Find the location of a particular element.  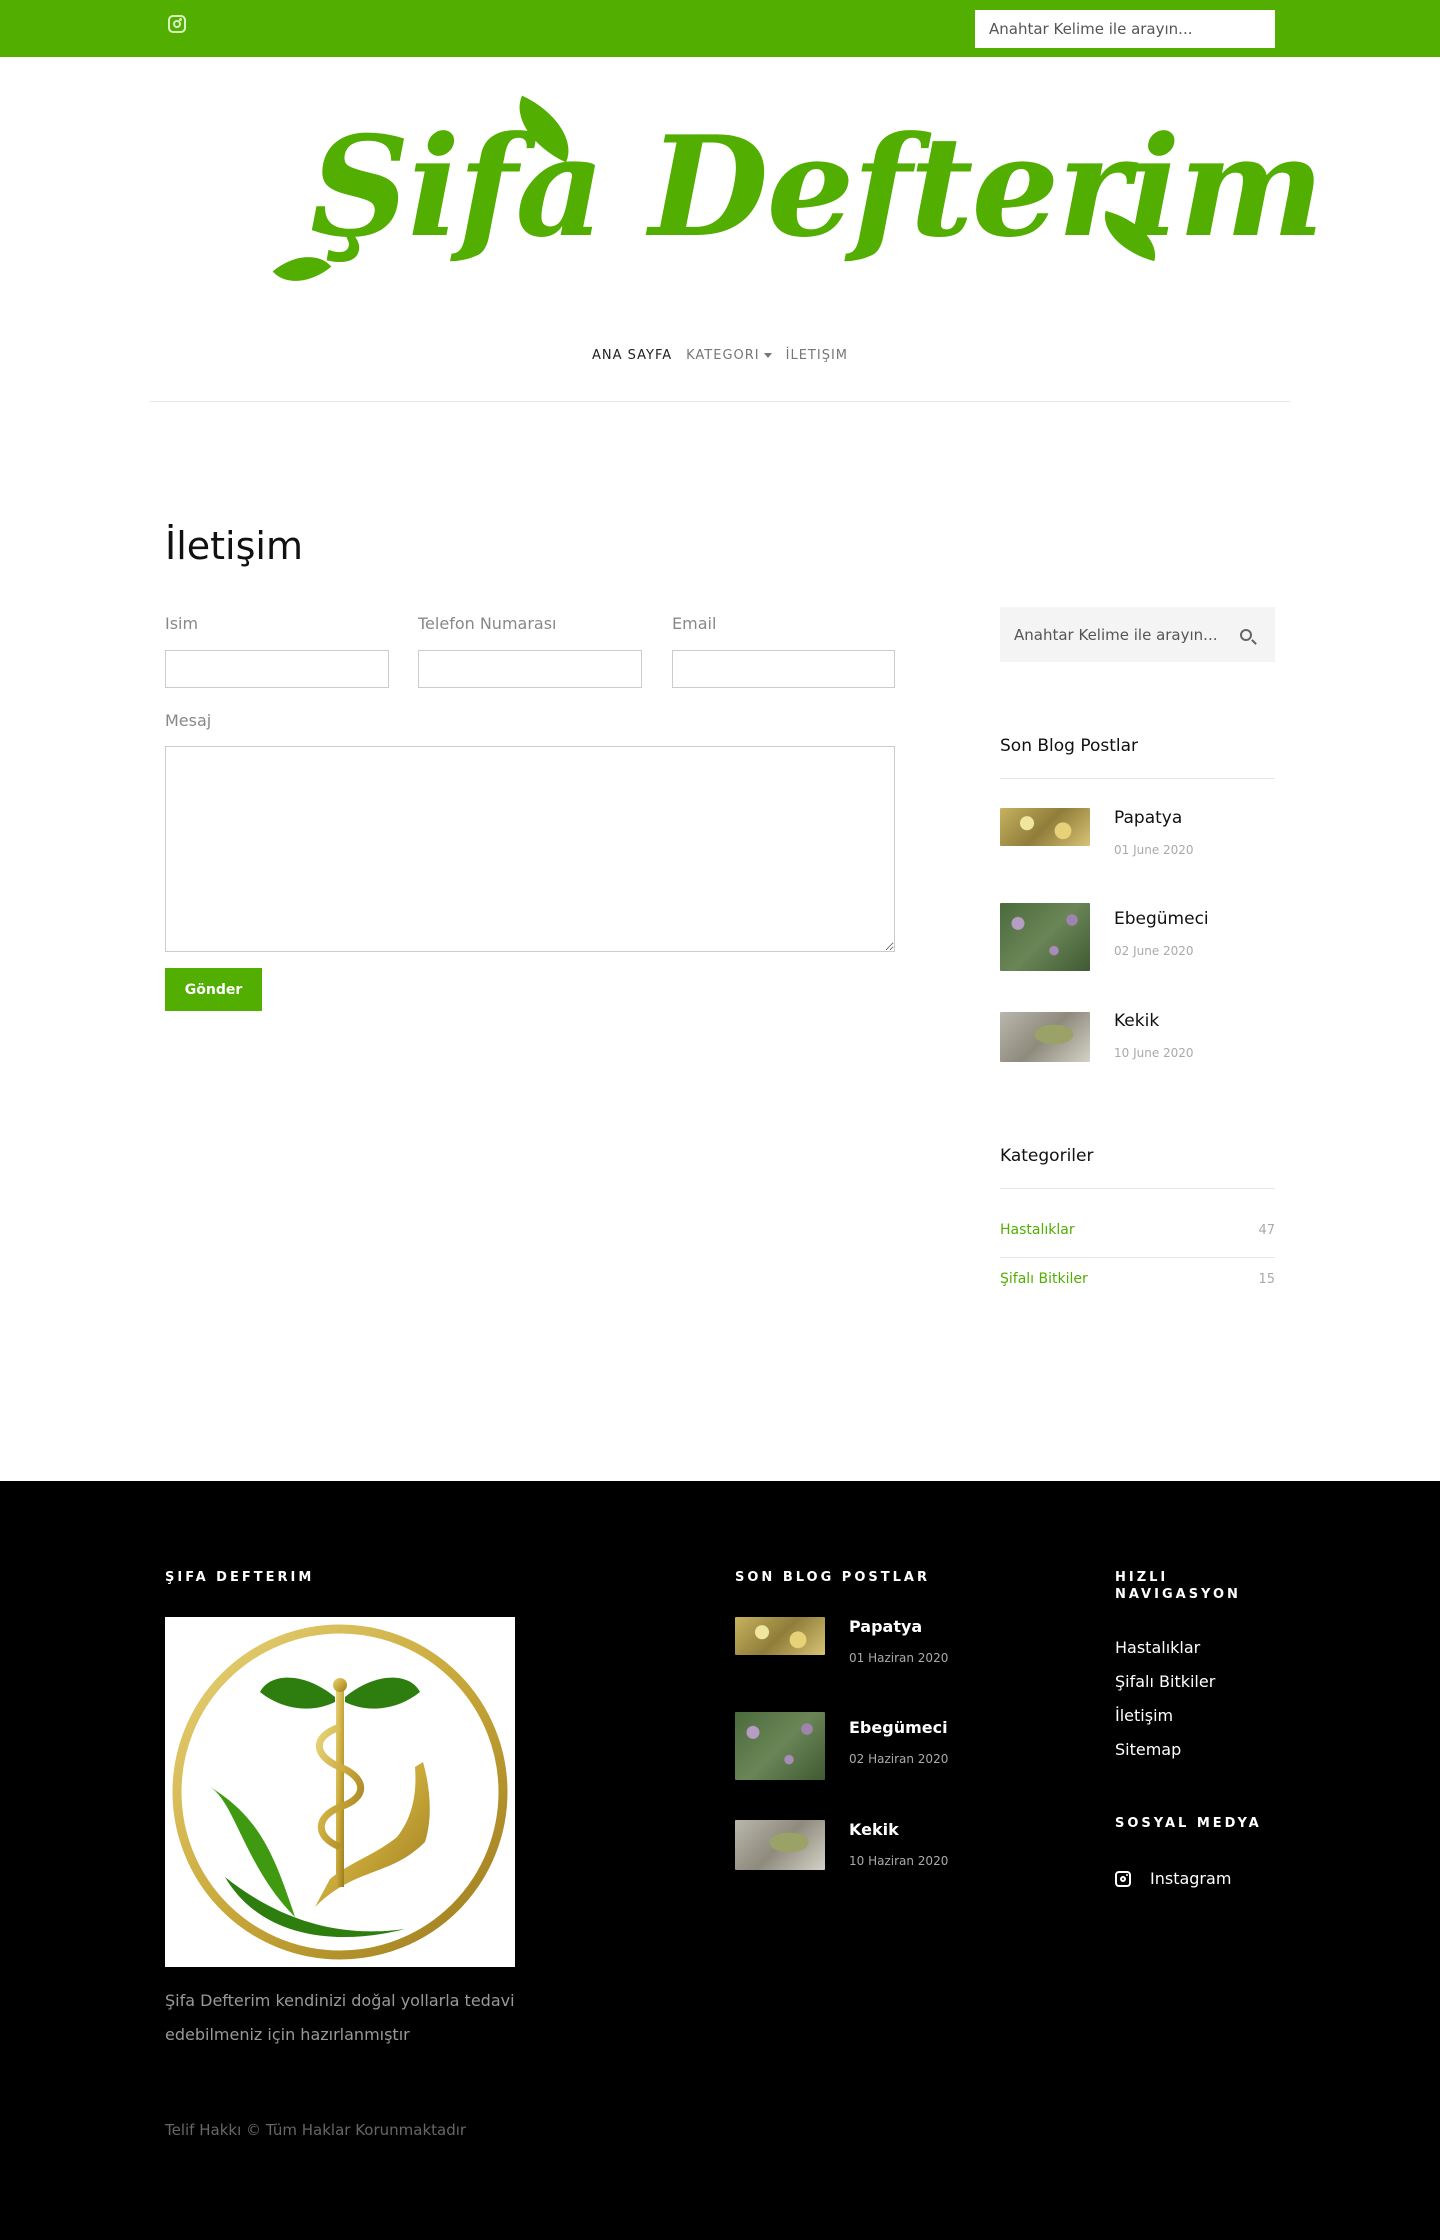

sidebar-search-input is located at coordinates (1119, 634).